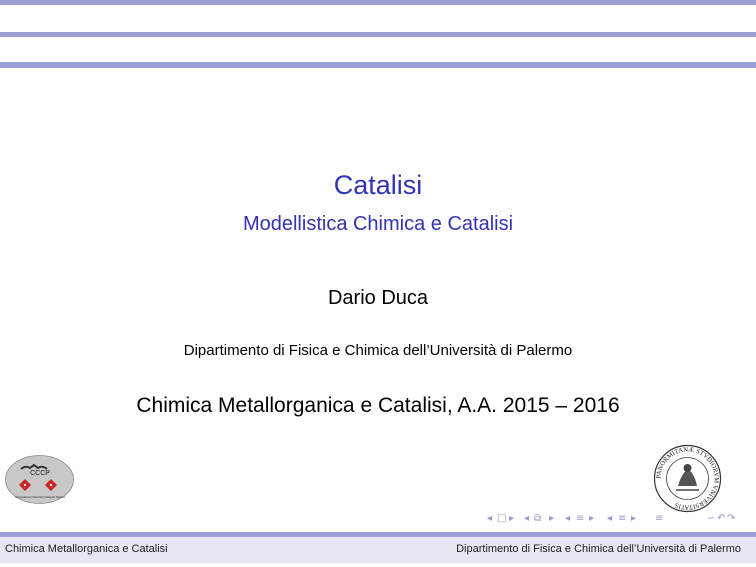 This screenshot has height=567, width=756. Describe the element at coordinates (580, 519) in the screenshot. I see `nav-section-icon: ≡` at that location.